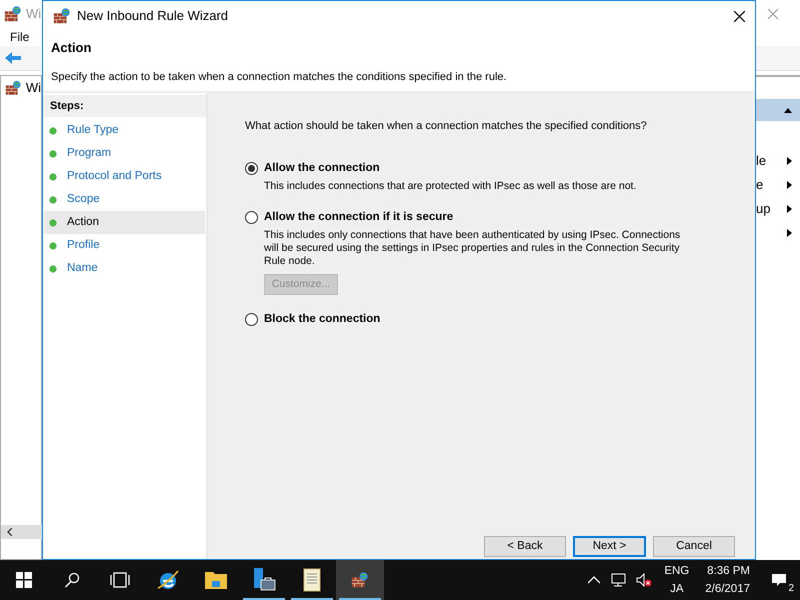 Image resolution: width=800 pixels, height=600 pixels. I want to click on pane-menu-entry: e, so click(778, 185).